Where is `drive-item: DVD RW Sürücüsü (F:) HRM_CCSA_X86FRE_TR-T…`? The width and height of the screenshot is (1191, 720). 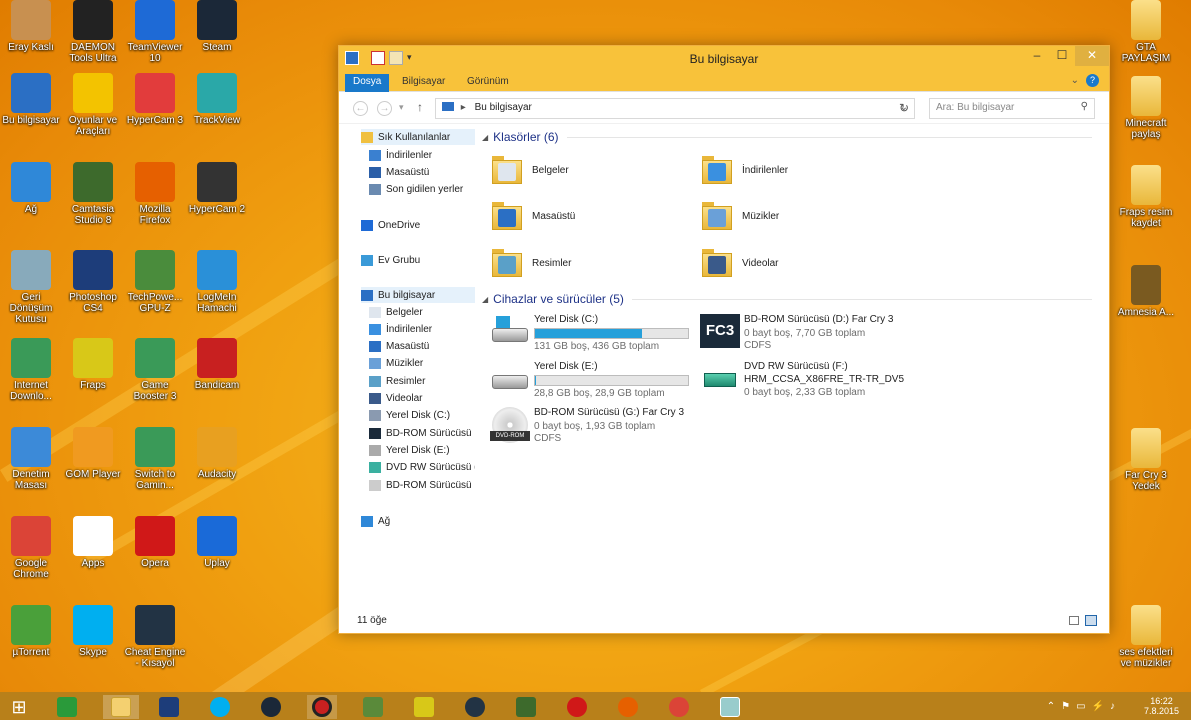 drive-item: DVD RW Sürücüsü (F:) HRM_CCSA_X86FRE_TR-T… is located at coordinates (802, 383).